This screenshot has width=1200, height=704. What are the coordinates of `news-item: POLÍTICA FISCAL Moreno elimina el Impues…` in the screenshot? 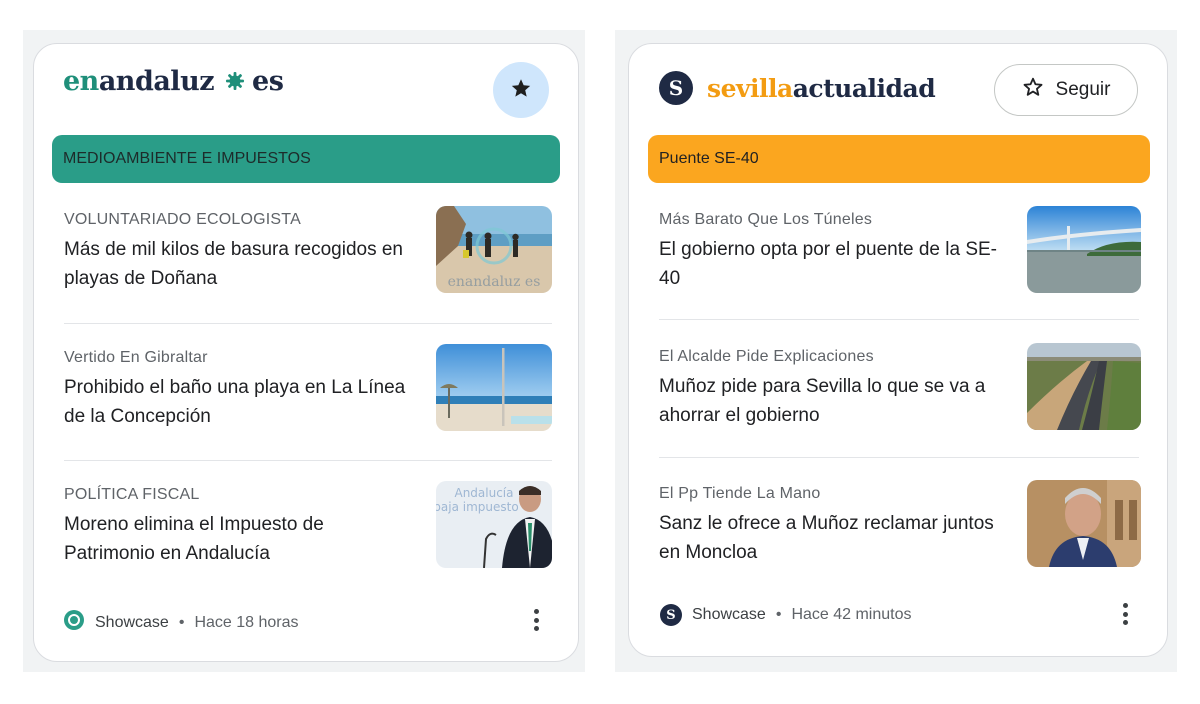 It's located at (308, 542).